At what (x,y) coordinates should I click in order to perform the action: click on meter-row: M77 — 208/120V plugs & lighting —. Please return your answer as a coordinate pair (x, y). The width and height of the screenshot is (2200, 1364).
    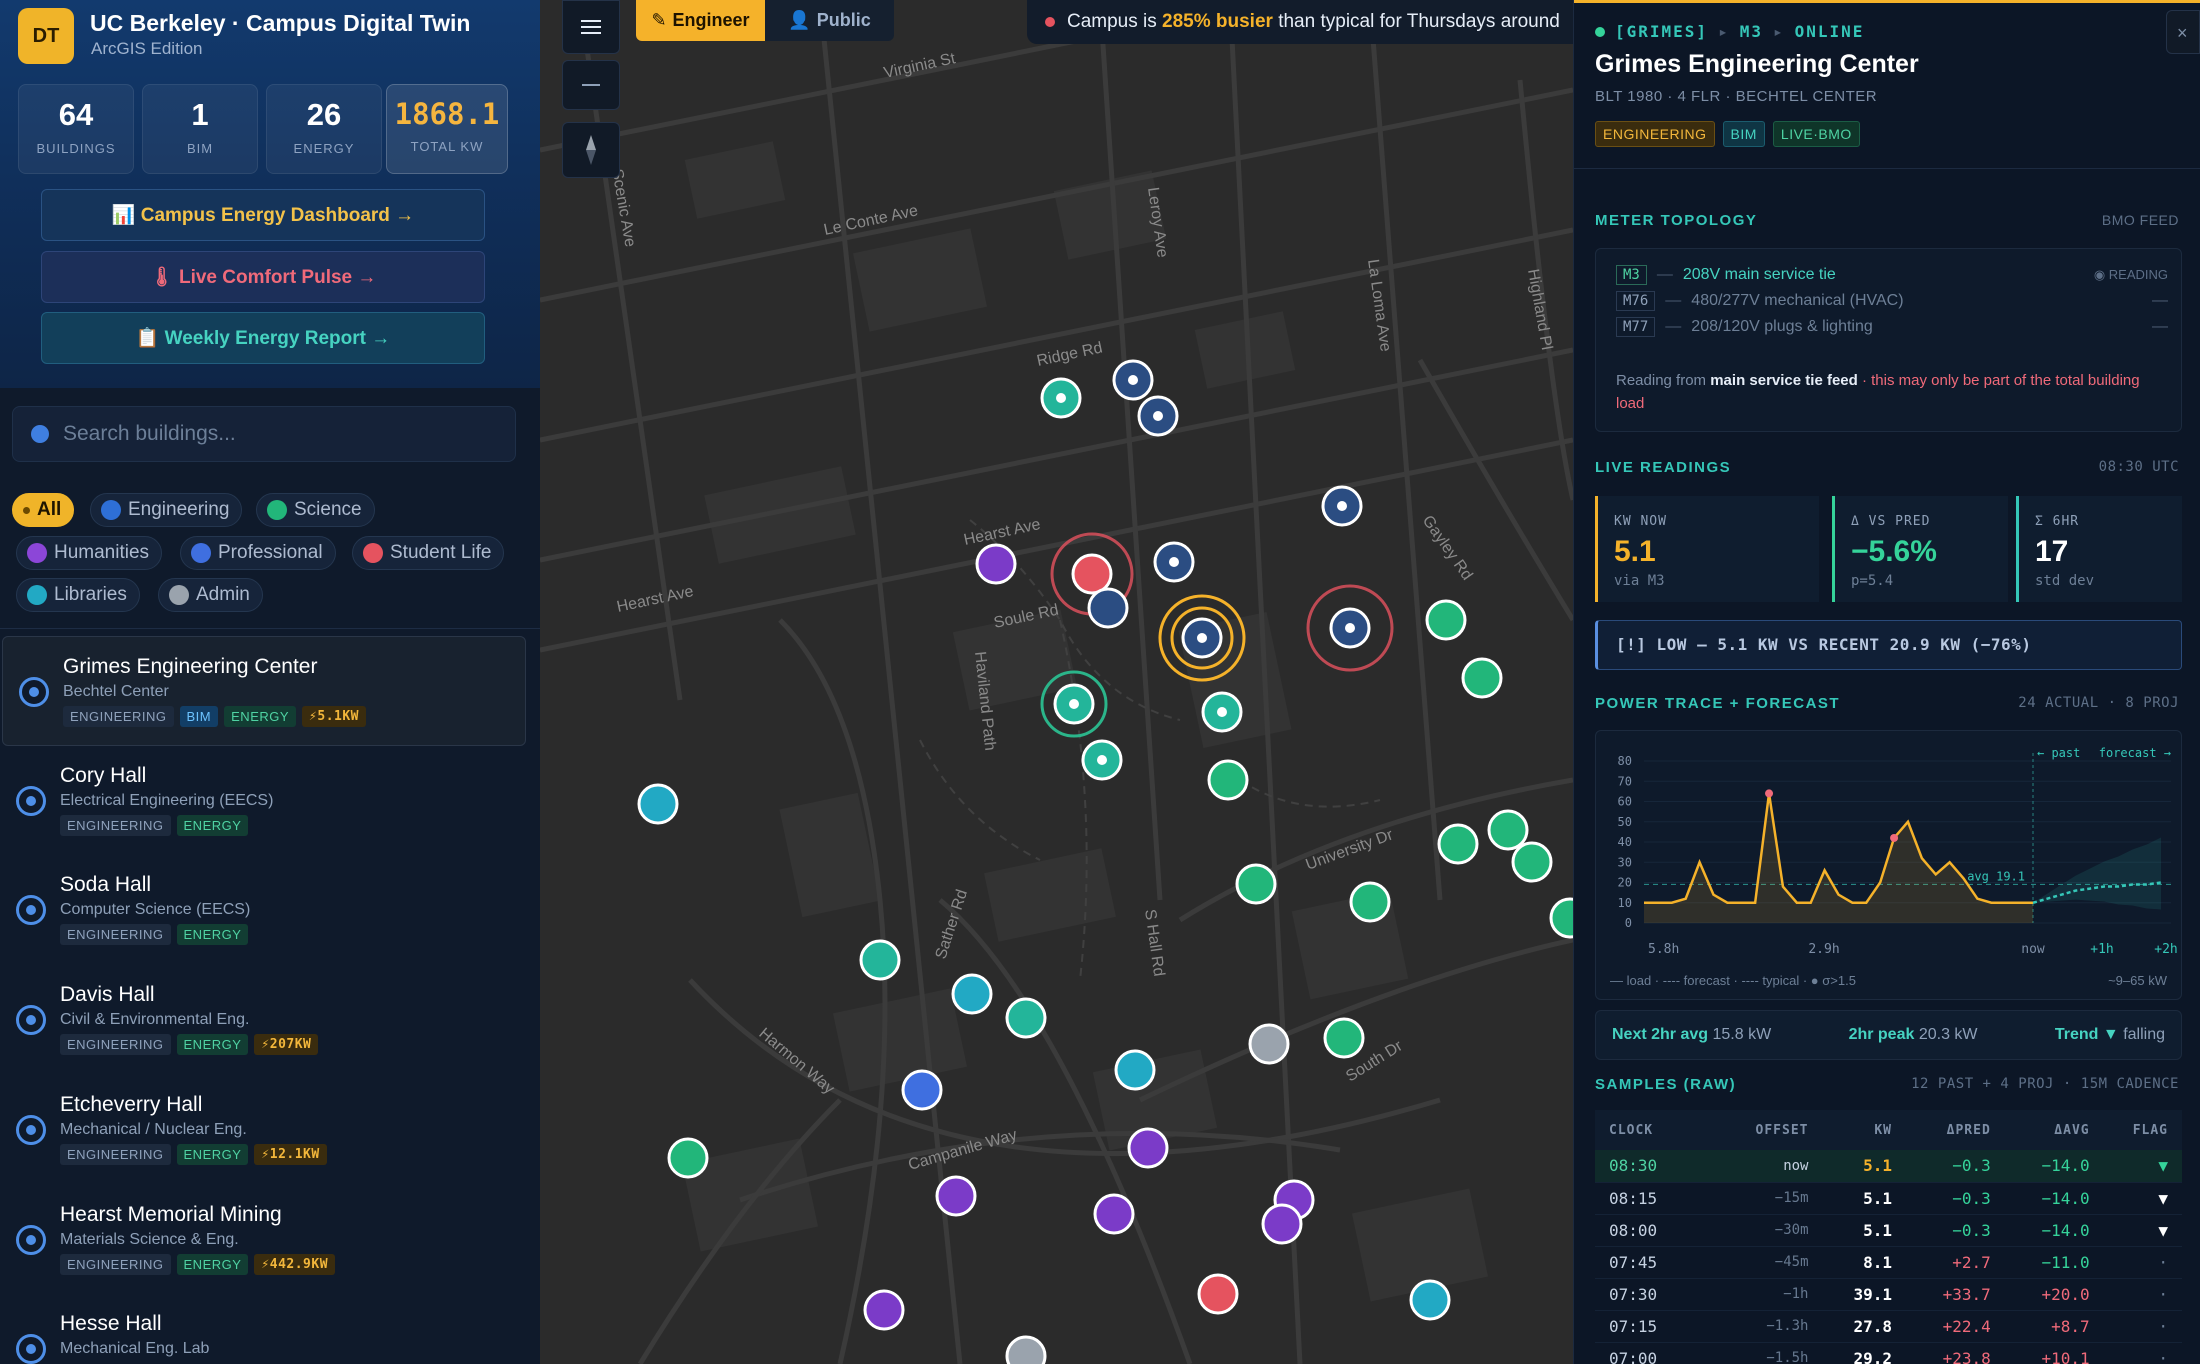
    Looking at the image, I should click on (1892, 327).